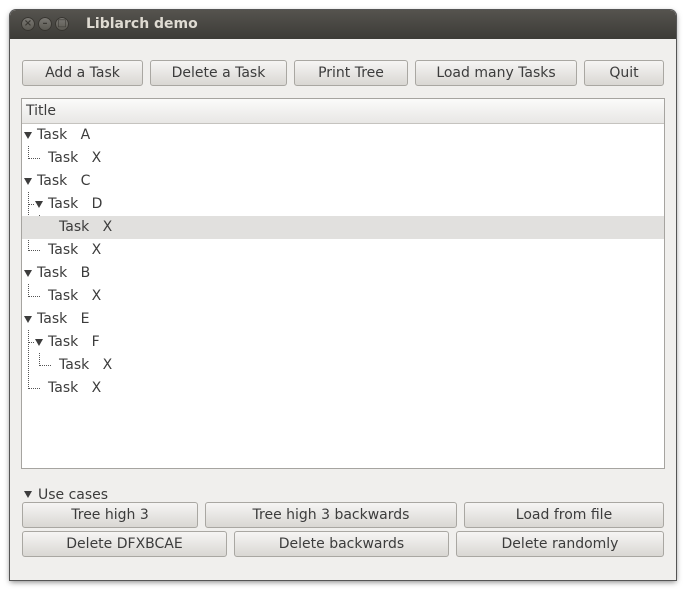 Image resolution: width=692 pixels, height=596 pixels. What do you see at coordinates (64, 273) in the screenshot?
I see `task-title: Task B` at bounding box center [64, 273].